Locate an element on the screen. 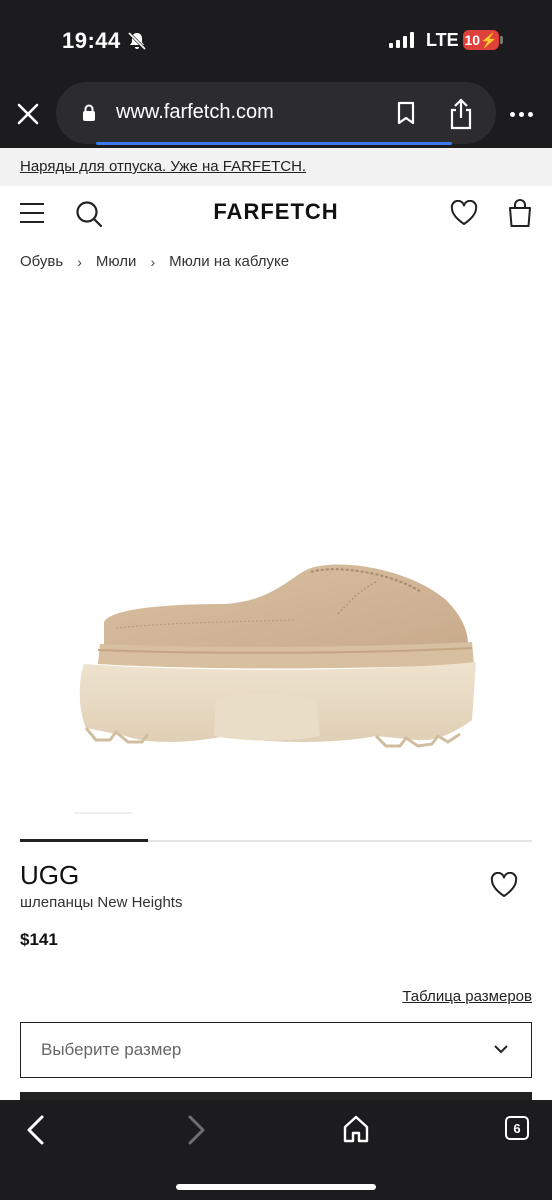  tabs-button: 6 is located at coordinates (517, 1128).